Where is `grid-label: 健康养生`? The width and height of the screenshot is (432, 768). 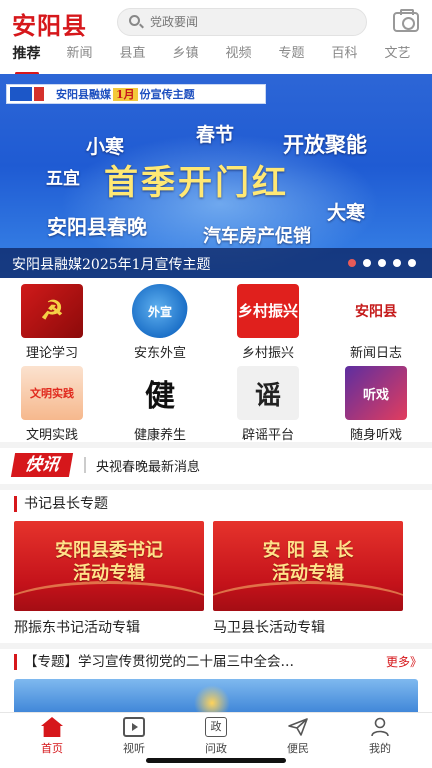 grid-label: 健康养生 is located at coordinates (159, 435).